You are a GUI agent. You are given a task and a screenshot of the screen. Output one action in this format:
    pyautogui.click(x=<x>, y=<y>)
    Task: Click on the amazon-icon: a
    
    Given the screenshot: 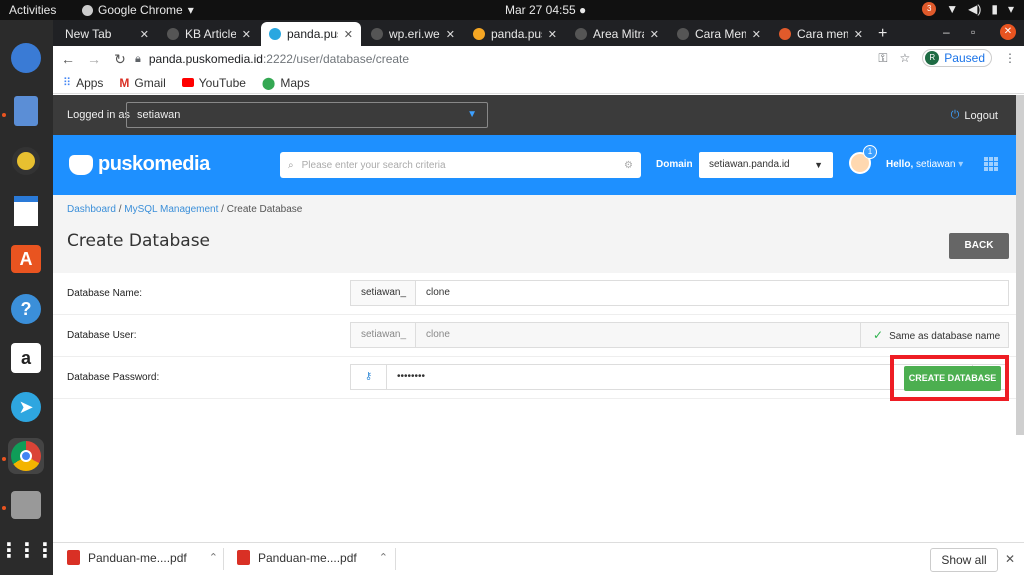 What is the action you would take?
    pyautogui.click(x=26, y=358)
    